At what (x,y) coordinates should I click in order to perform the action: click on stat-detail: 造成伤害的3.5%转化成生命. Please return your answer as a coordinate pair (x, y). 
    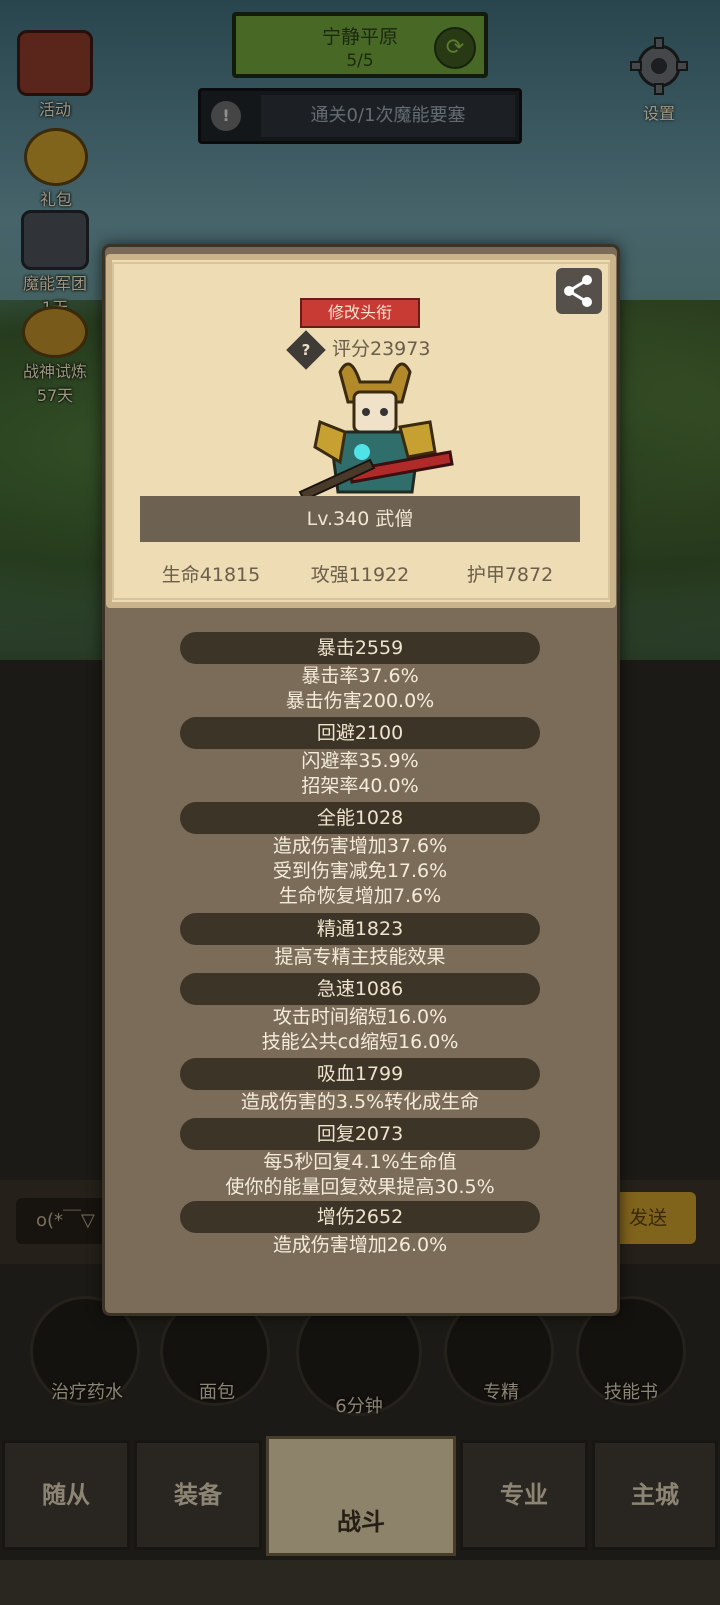
    Looking at the image, I should click on (360, 1102).